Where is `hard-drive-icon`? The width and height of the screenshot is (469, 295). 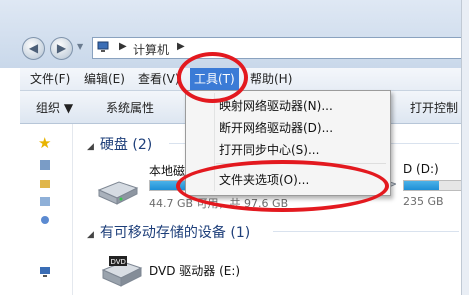 hard-drive-icon is located at coordinates (117, 191).